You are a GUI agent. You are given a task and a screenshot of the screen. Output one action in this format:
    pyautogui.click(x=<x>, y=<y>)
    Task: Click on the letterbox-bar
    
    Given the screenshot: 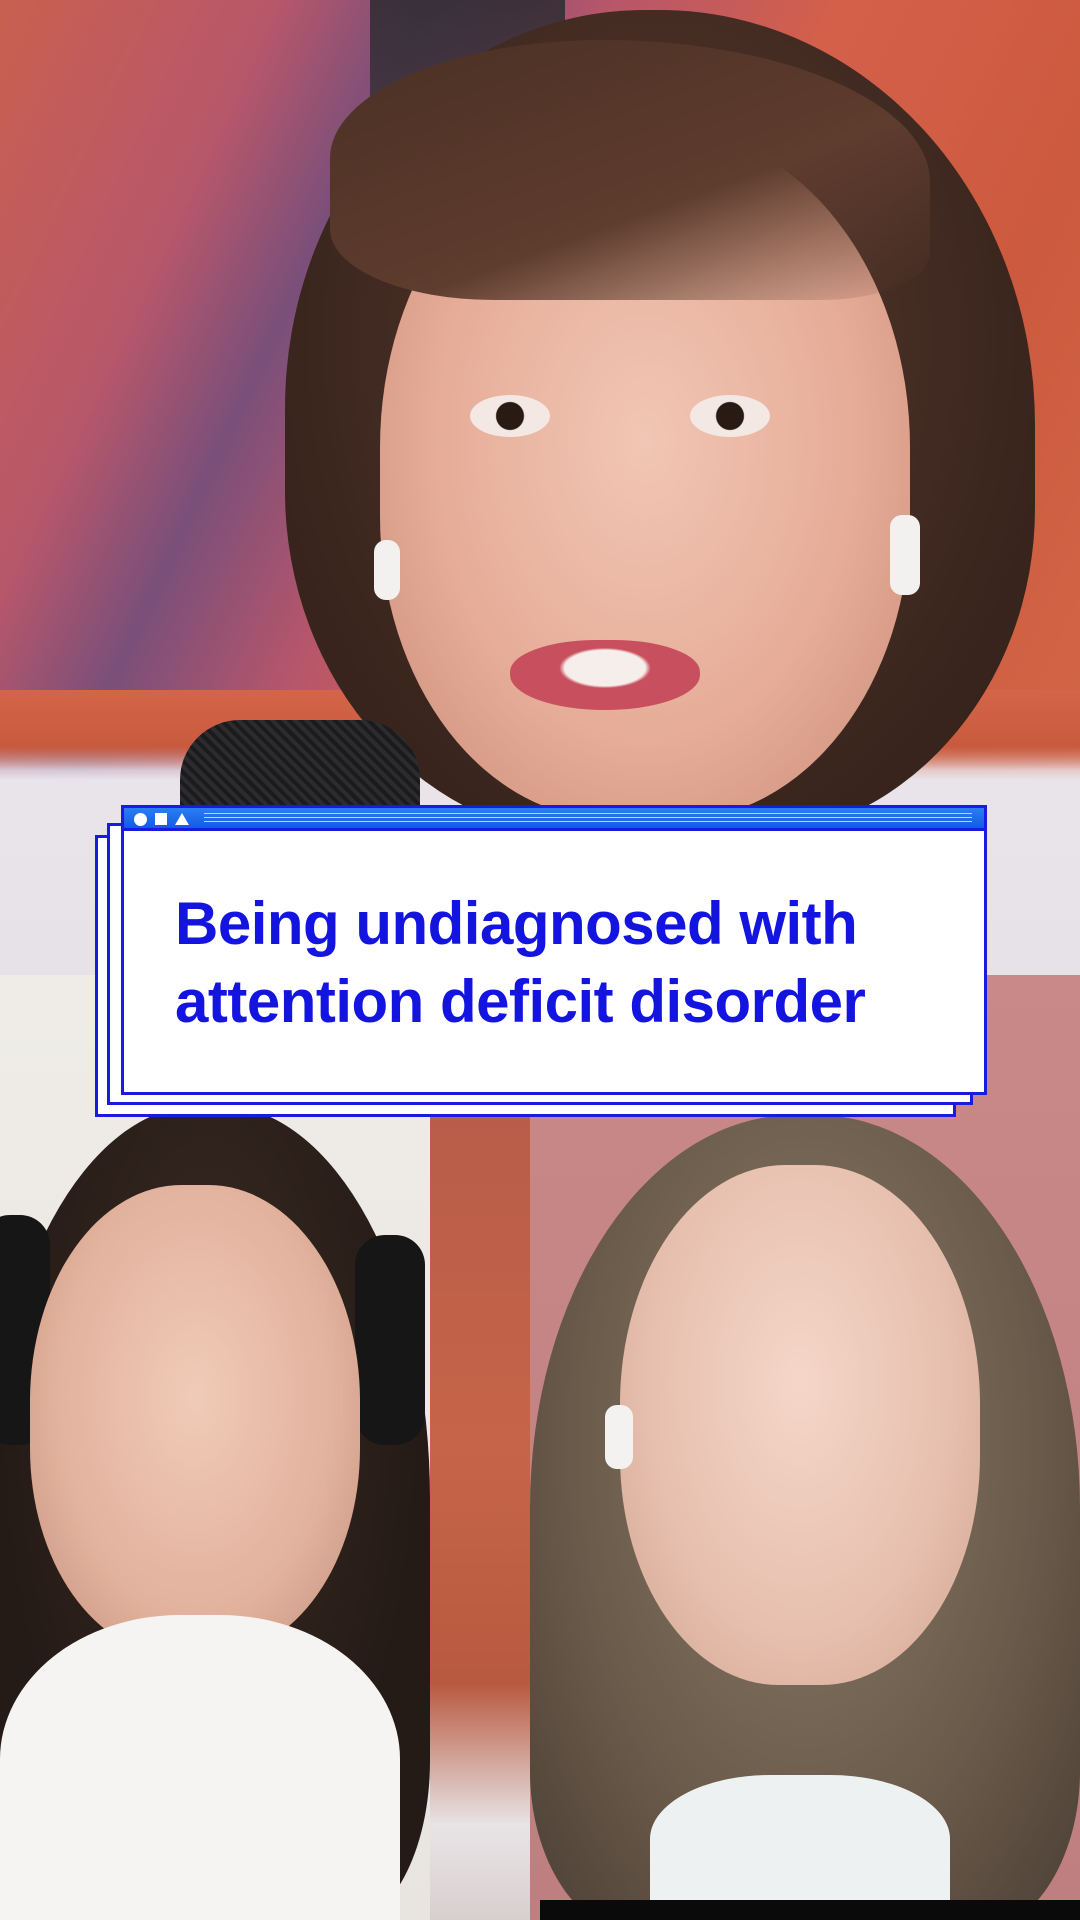 What is the action you would take?
    pyautogui.click(x=810, y=1910)
    